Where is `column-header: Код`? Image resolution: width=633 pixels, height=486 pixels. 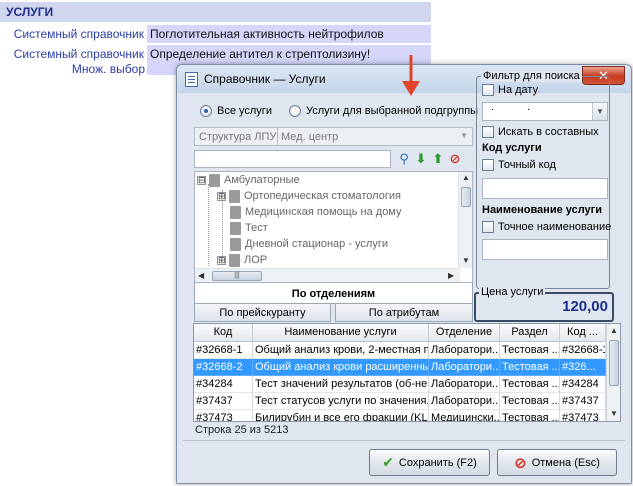
column-header: Код is located at coordinates (223, 333).